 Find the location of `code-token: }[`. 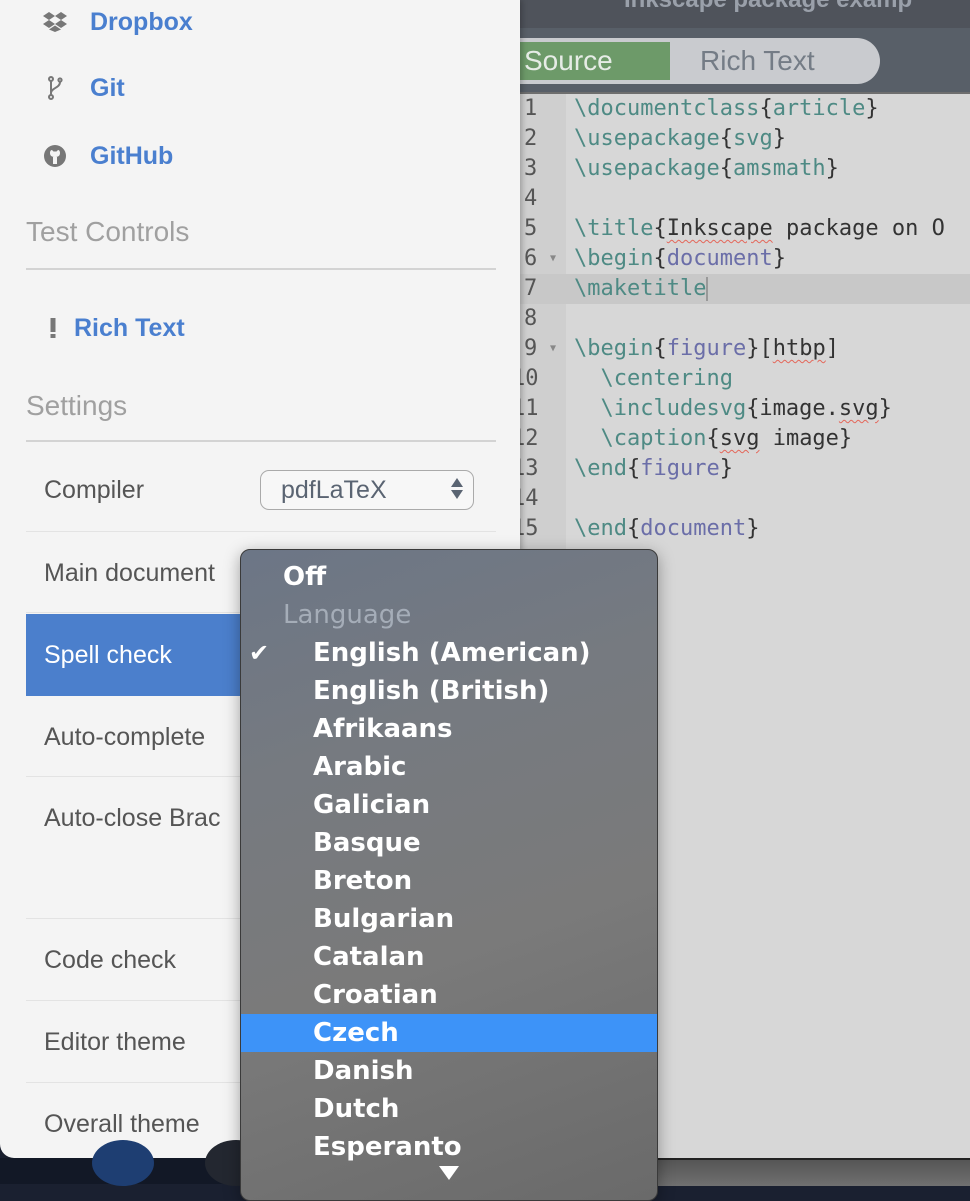

code-token: }[ is located at coordinates (759, 348).